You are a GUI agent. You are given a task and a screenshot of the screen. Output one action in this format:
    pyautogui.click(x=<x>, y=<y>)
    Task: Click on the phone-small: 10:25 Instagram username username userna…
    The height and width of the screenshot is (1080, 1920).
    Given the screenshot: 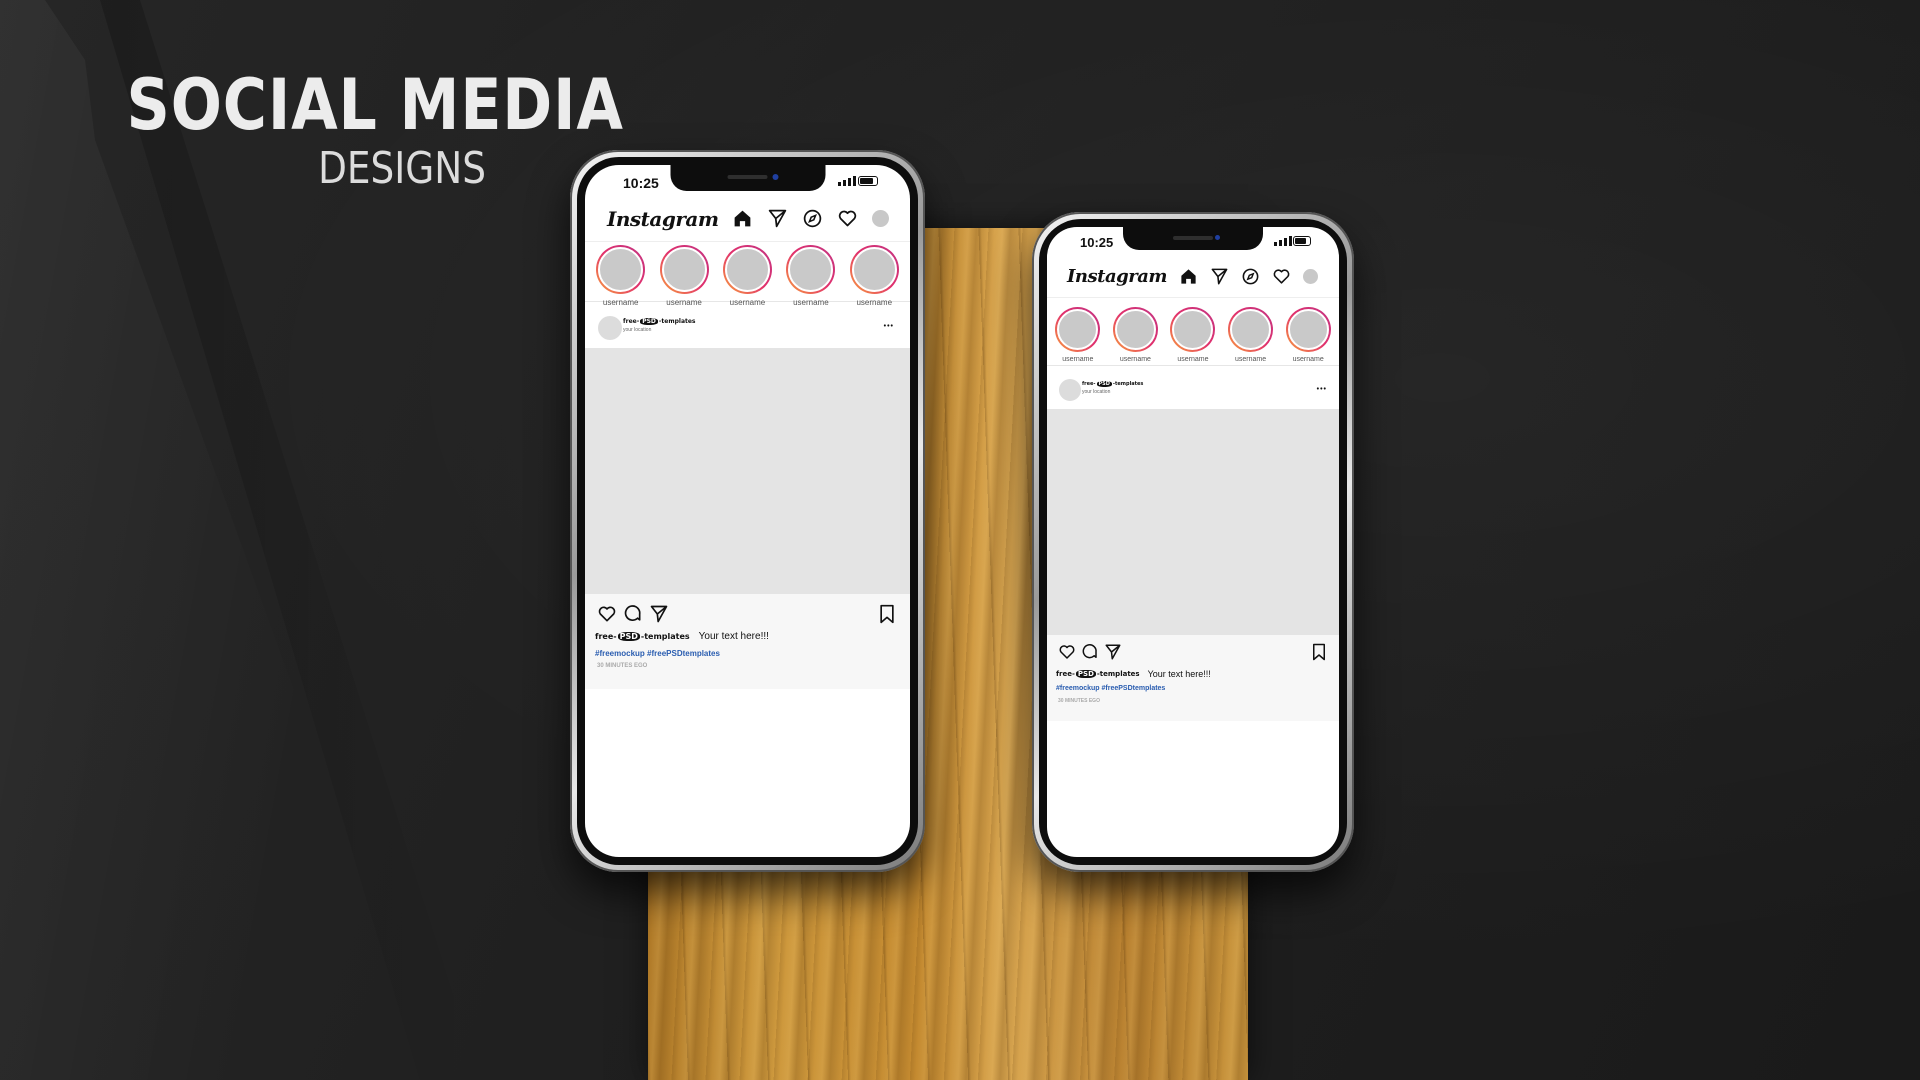 What is the action you would take?
    pyautogui.click(x=1193, y=542)
    